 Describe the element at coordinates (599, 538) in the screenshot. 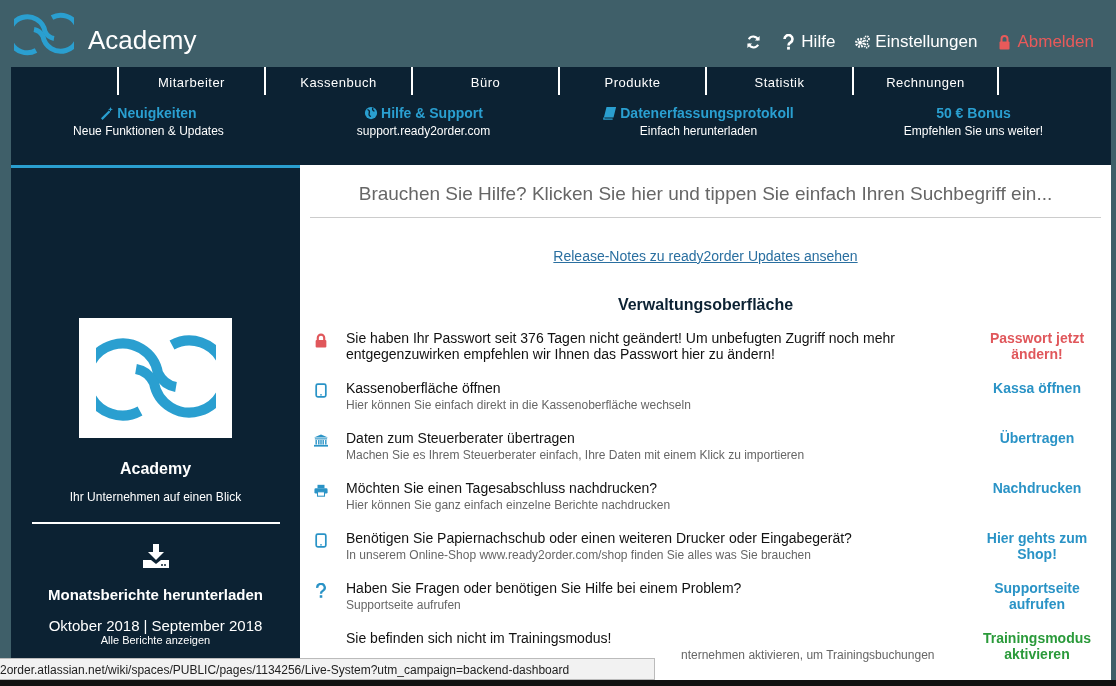

I see `row-title: Benötigen Sie Papiernachschub oder einen weiteren Drucker oder Eingabegerät?` at that location.